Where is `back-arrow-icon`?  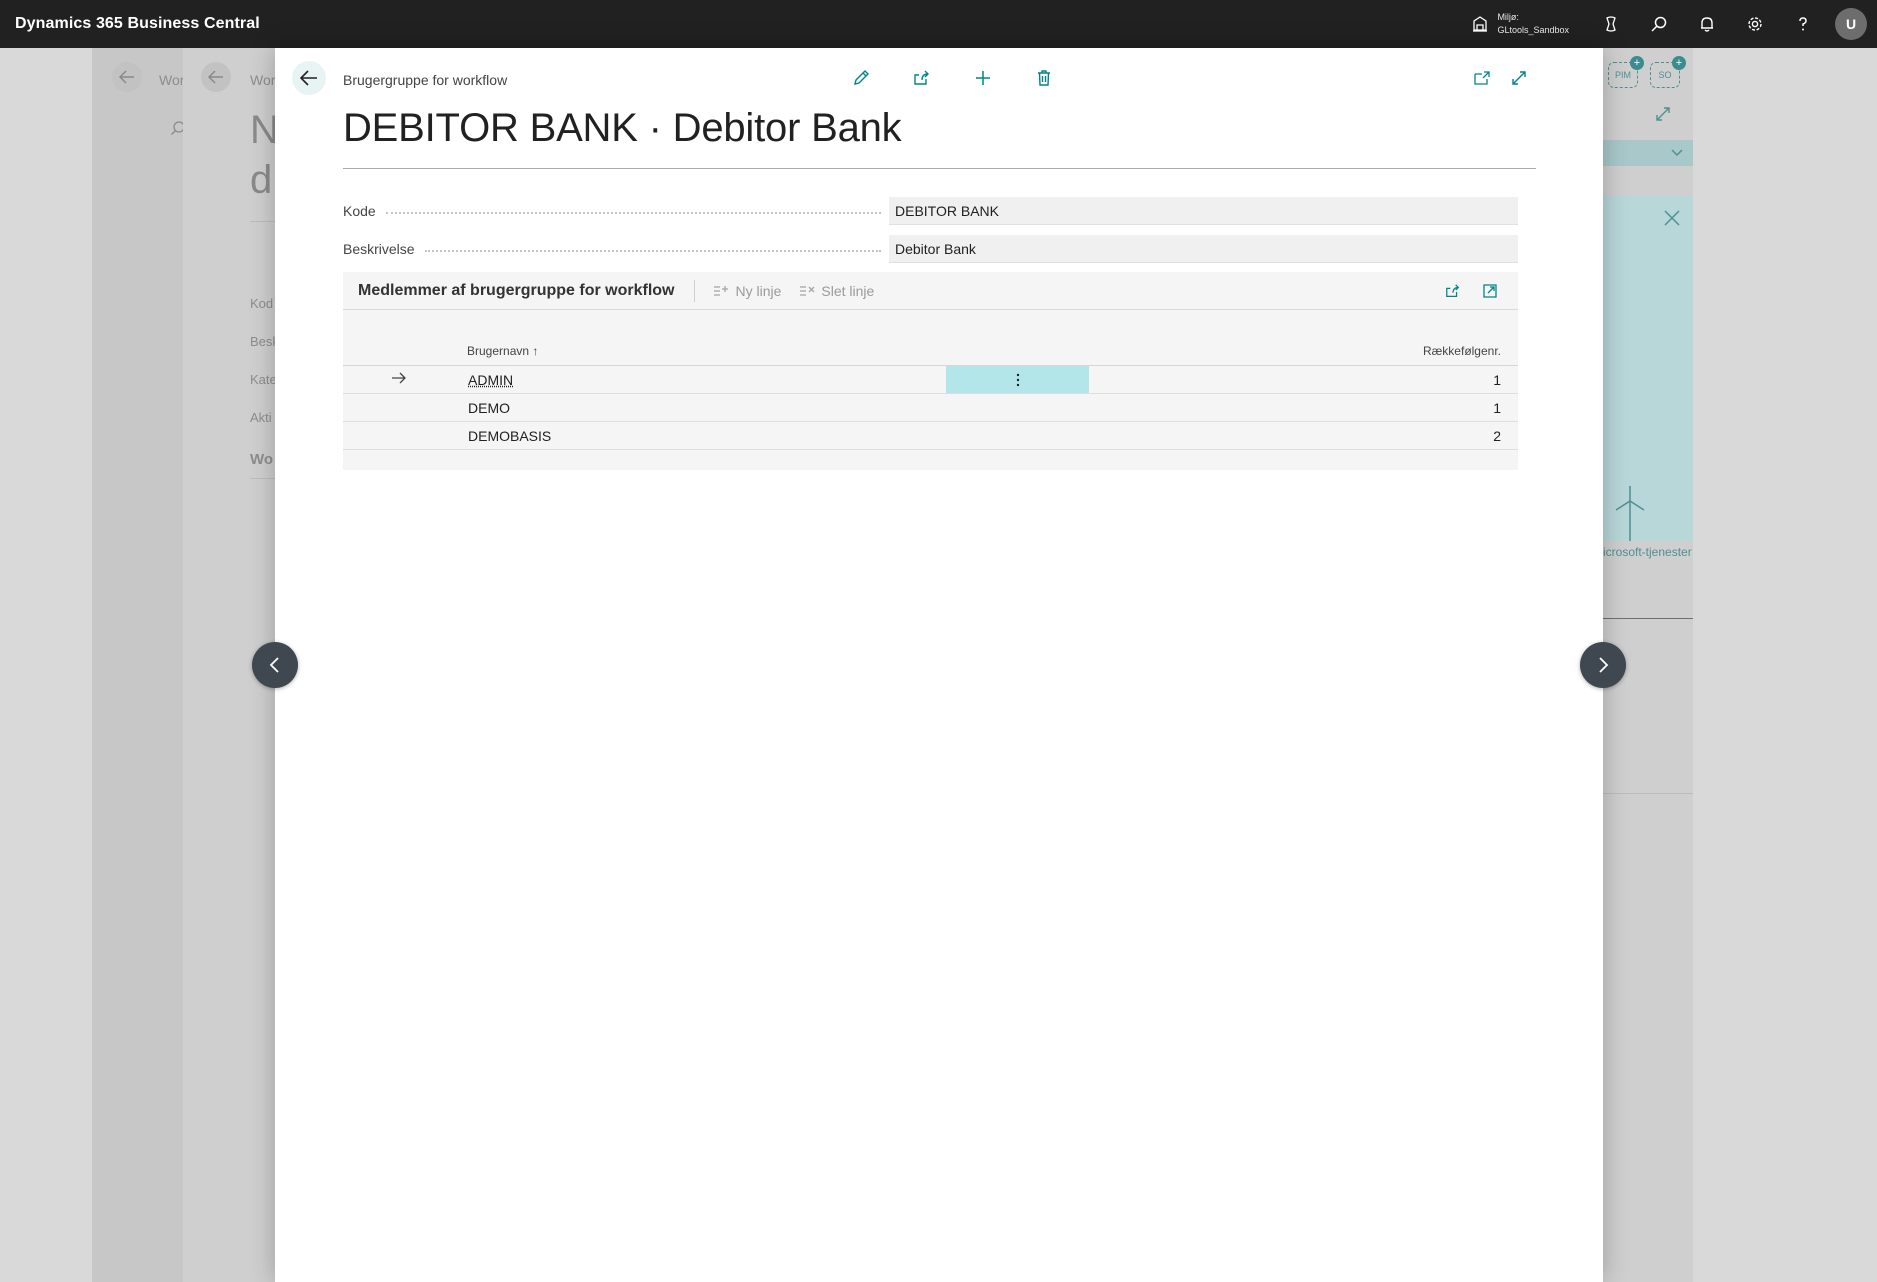 back-arrow-icon is located at coordinates (308, 78).